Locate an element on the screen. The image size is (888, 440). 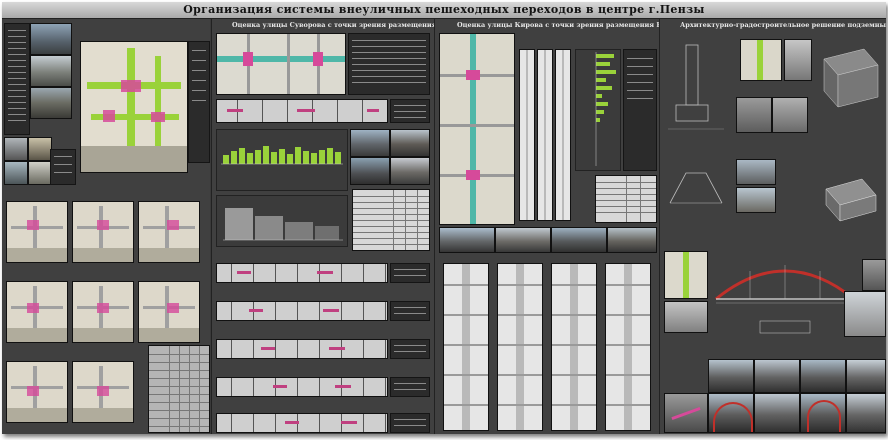
suvorova-evaluation-table is located at coordinates (391, 220).